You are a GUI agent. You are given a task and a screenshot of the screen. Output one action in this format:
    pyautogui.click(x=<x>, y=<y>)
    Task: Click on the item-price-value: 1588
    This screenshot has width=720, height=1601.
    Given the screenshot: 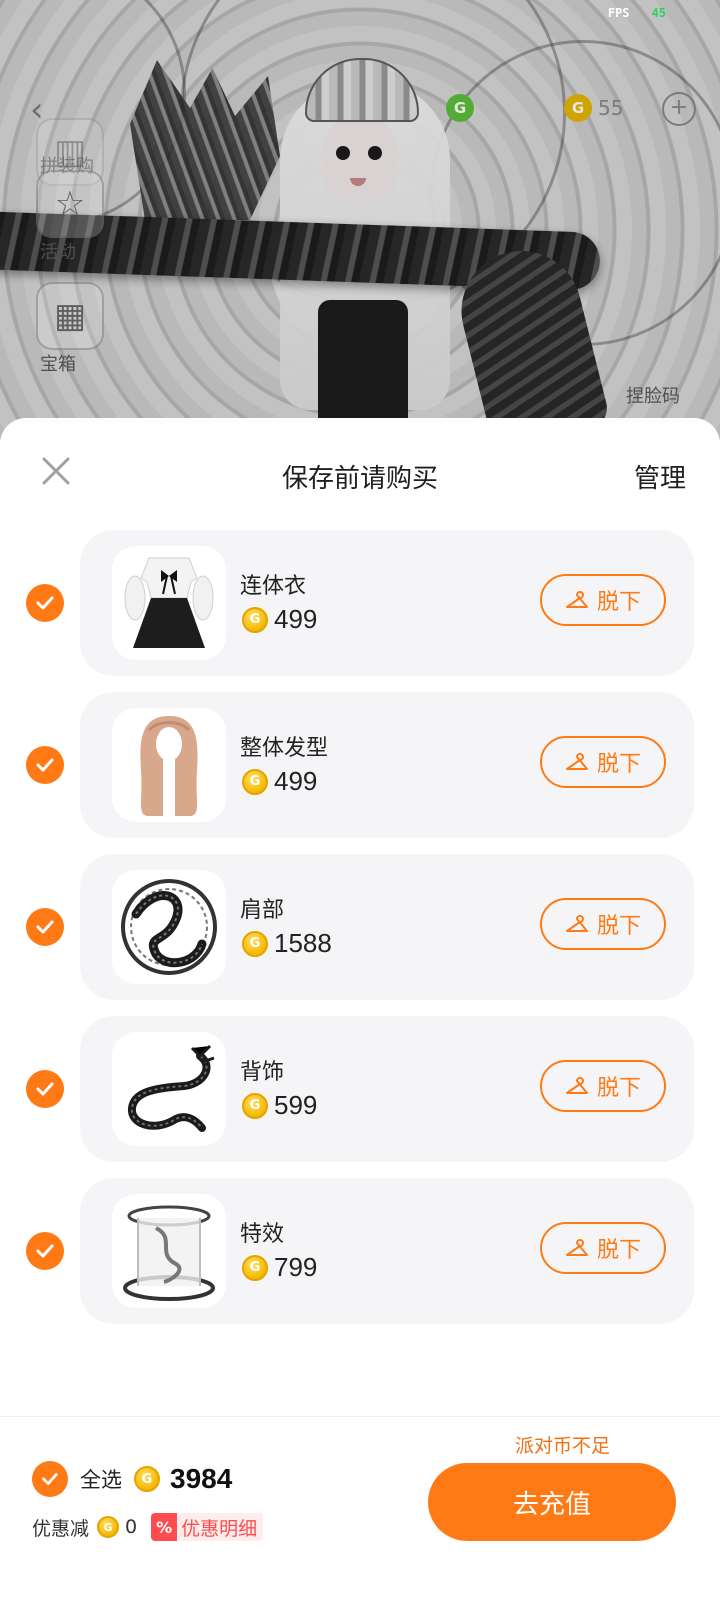 What is the action you would take?
    pyautogui.click(x=303, y=943)
    